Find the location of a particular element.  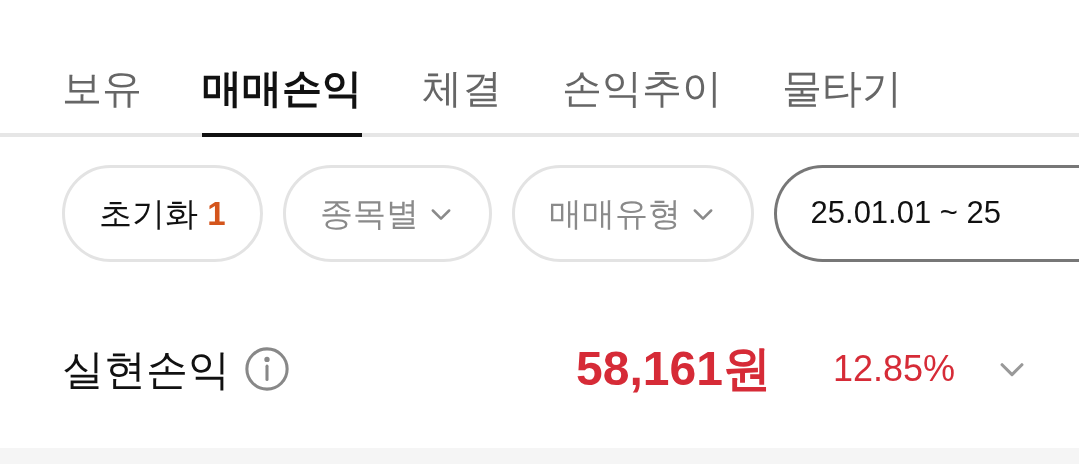

filter-dropdown: 종목별 is located at coordinates (387, 213).